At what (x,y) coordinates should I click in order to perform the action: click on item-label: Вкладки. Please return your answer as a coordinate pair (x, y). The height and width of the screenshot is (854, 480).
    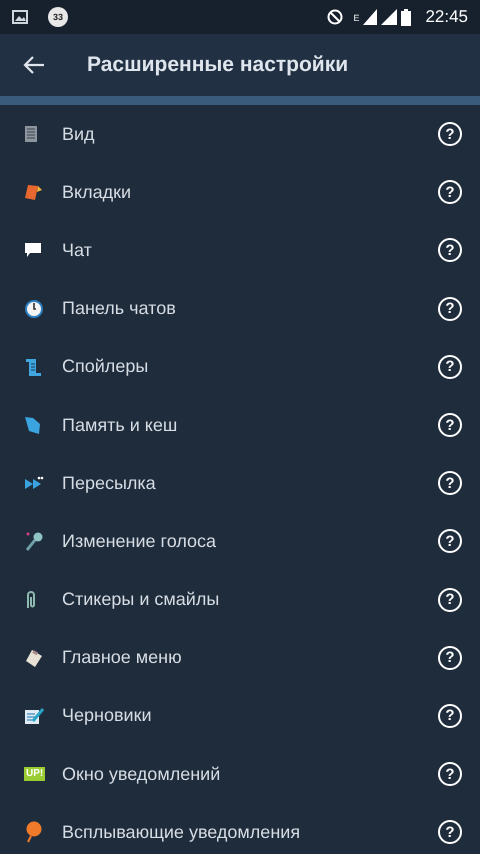
    Looking at the image, I should click on (97, 192).